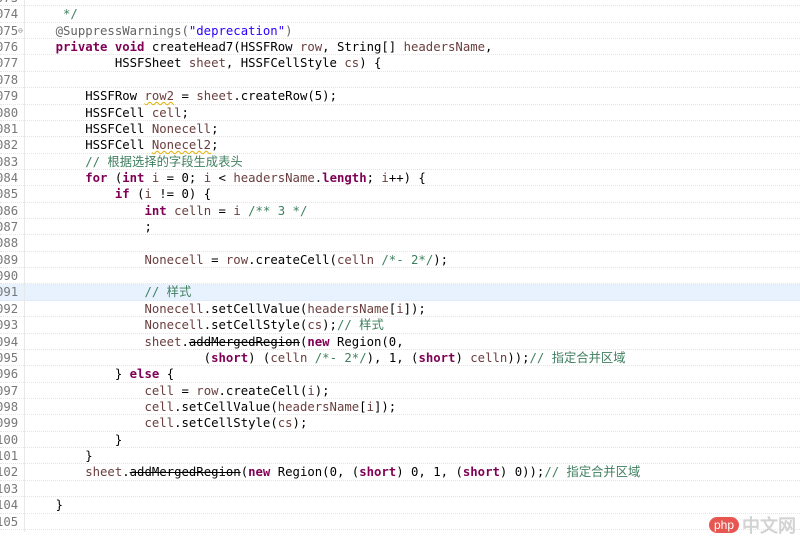 The image size is (800, 538). I want to click on code-line: 094 sheet.addMergedRegion(new Region(0,, so click(400, 342).